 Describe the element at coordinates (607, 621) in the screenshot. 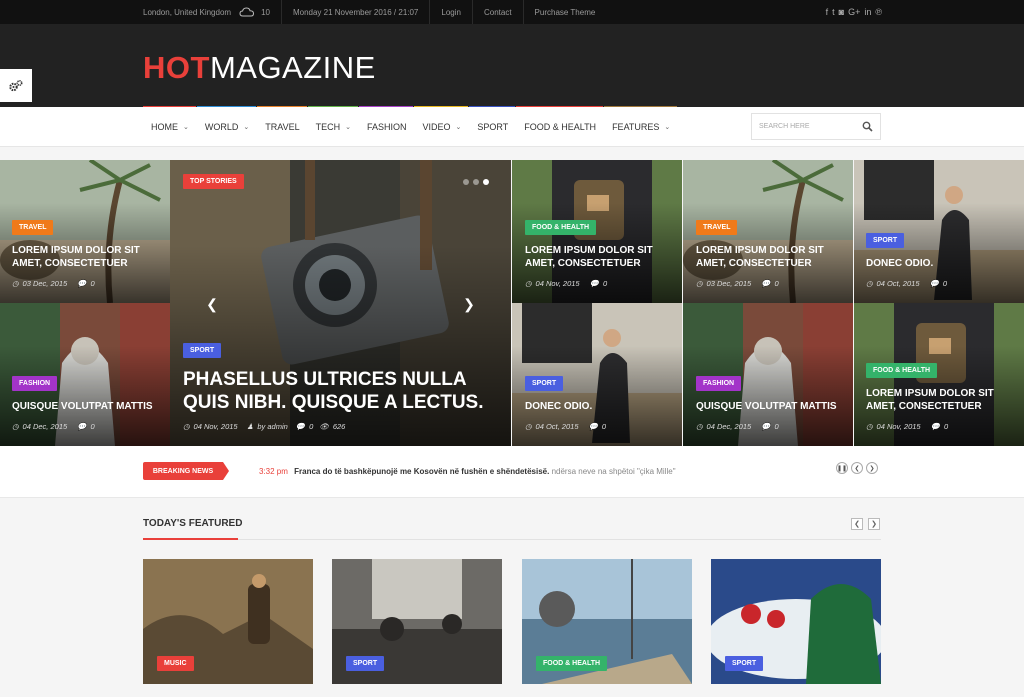

I see `featured-card: FOOD & HEALTH` at that location.